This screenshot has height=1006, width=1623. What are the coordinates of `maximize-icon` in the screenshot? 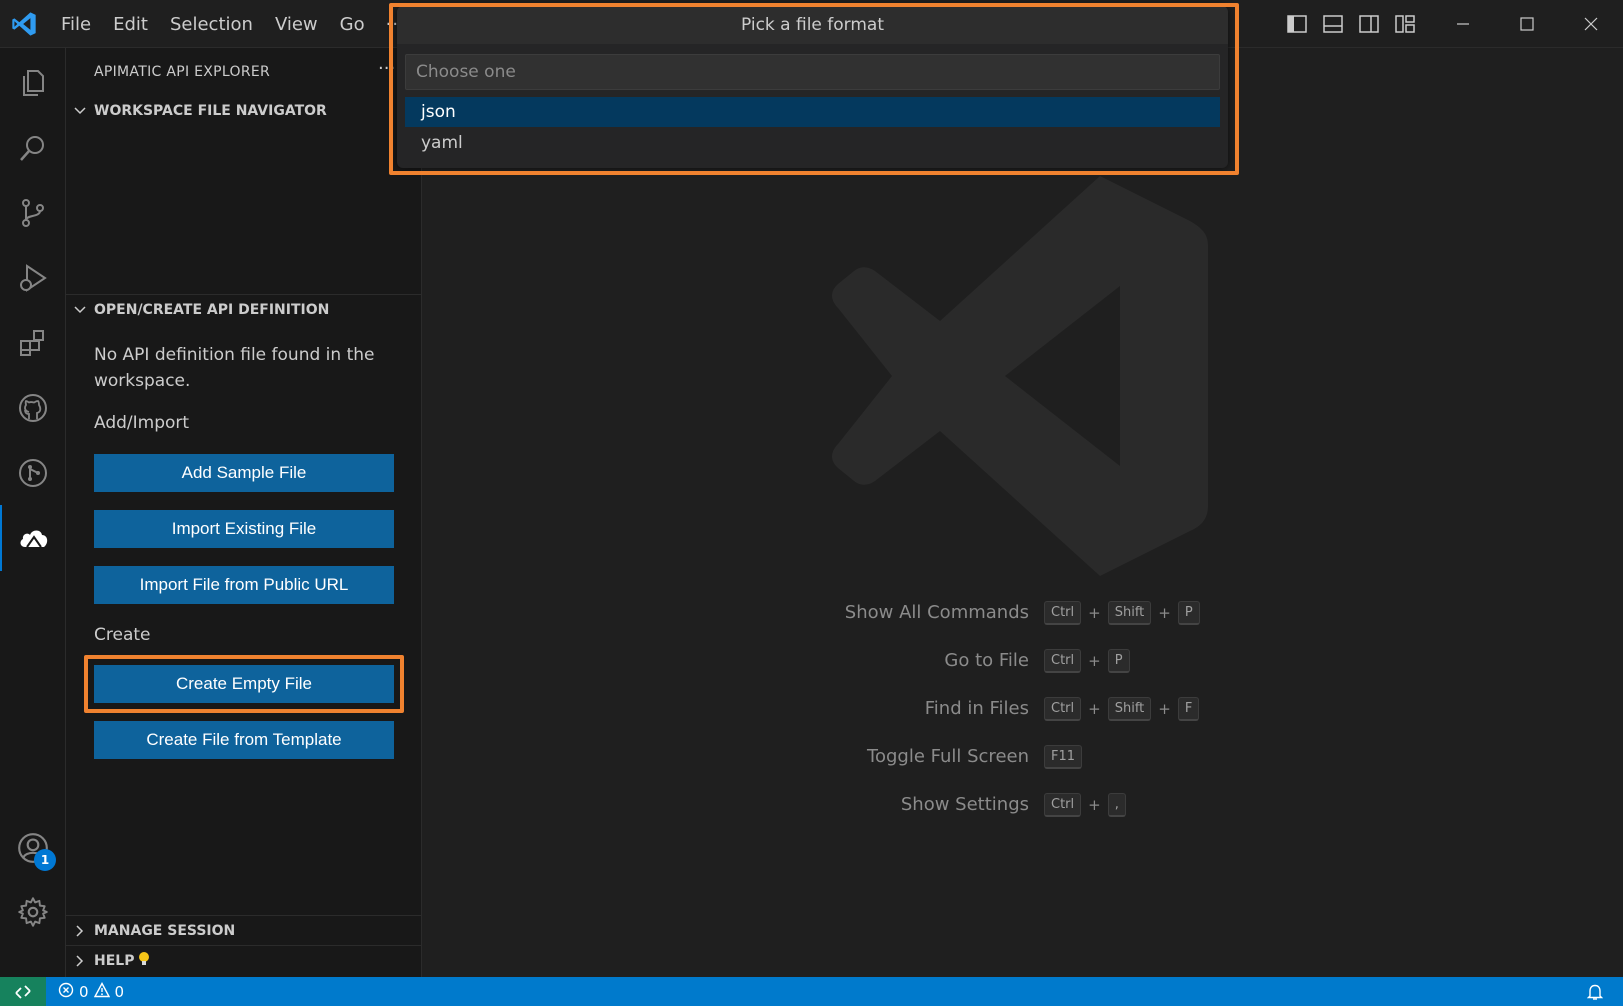 It's located at (1527, 24).